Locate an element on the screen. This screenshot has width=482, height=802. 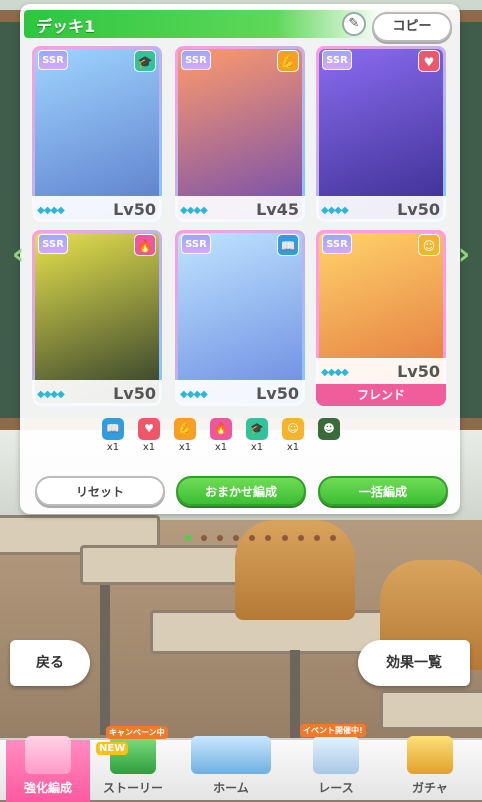
page-dot-active is located at coordinates (188, 538).